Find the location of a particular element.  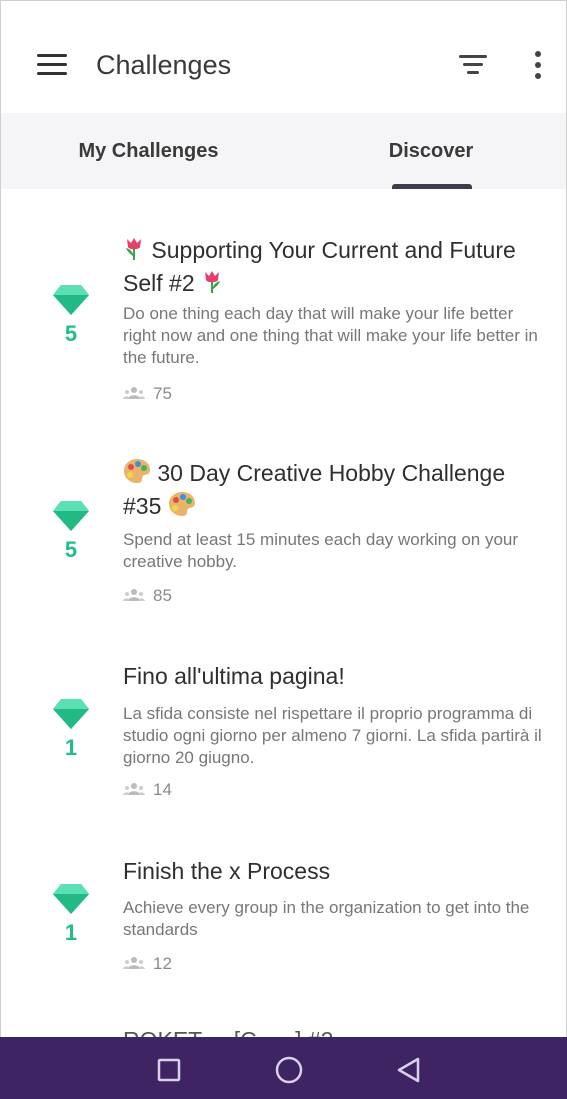

challenge-members: 12 is located at coordinates (147, 964).